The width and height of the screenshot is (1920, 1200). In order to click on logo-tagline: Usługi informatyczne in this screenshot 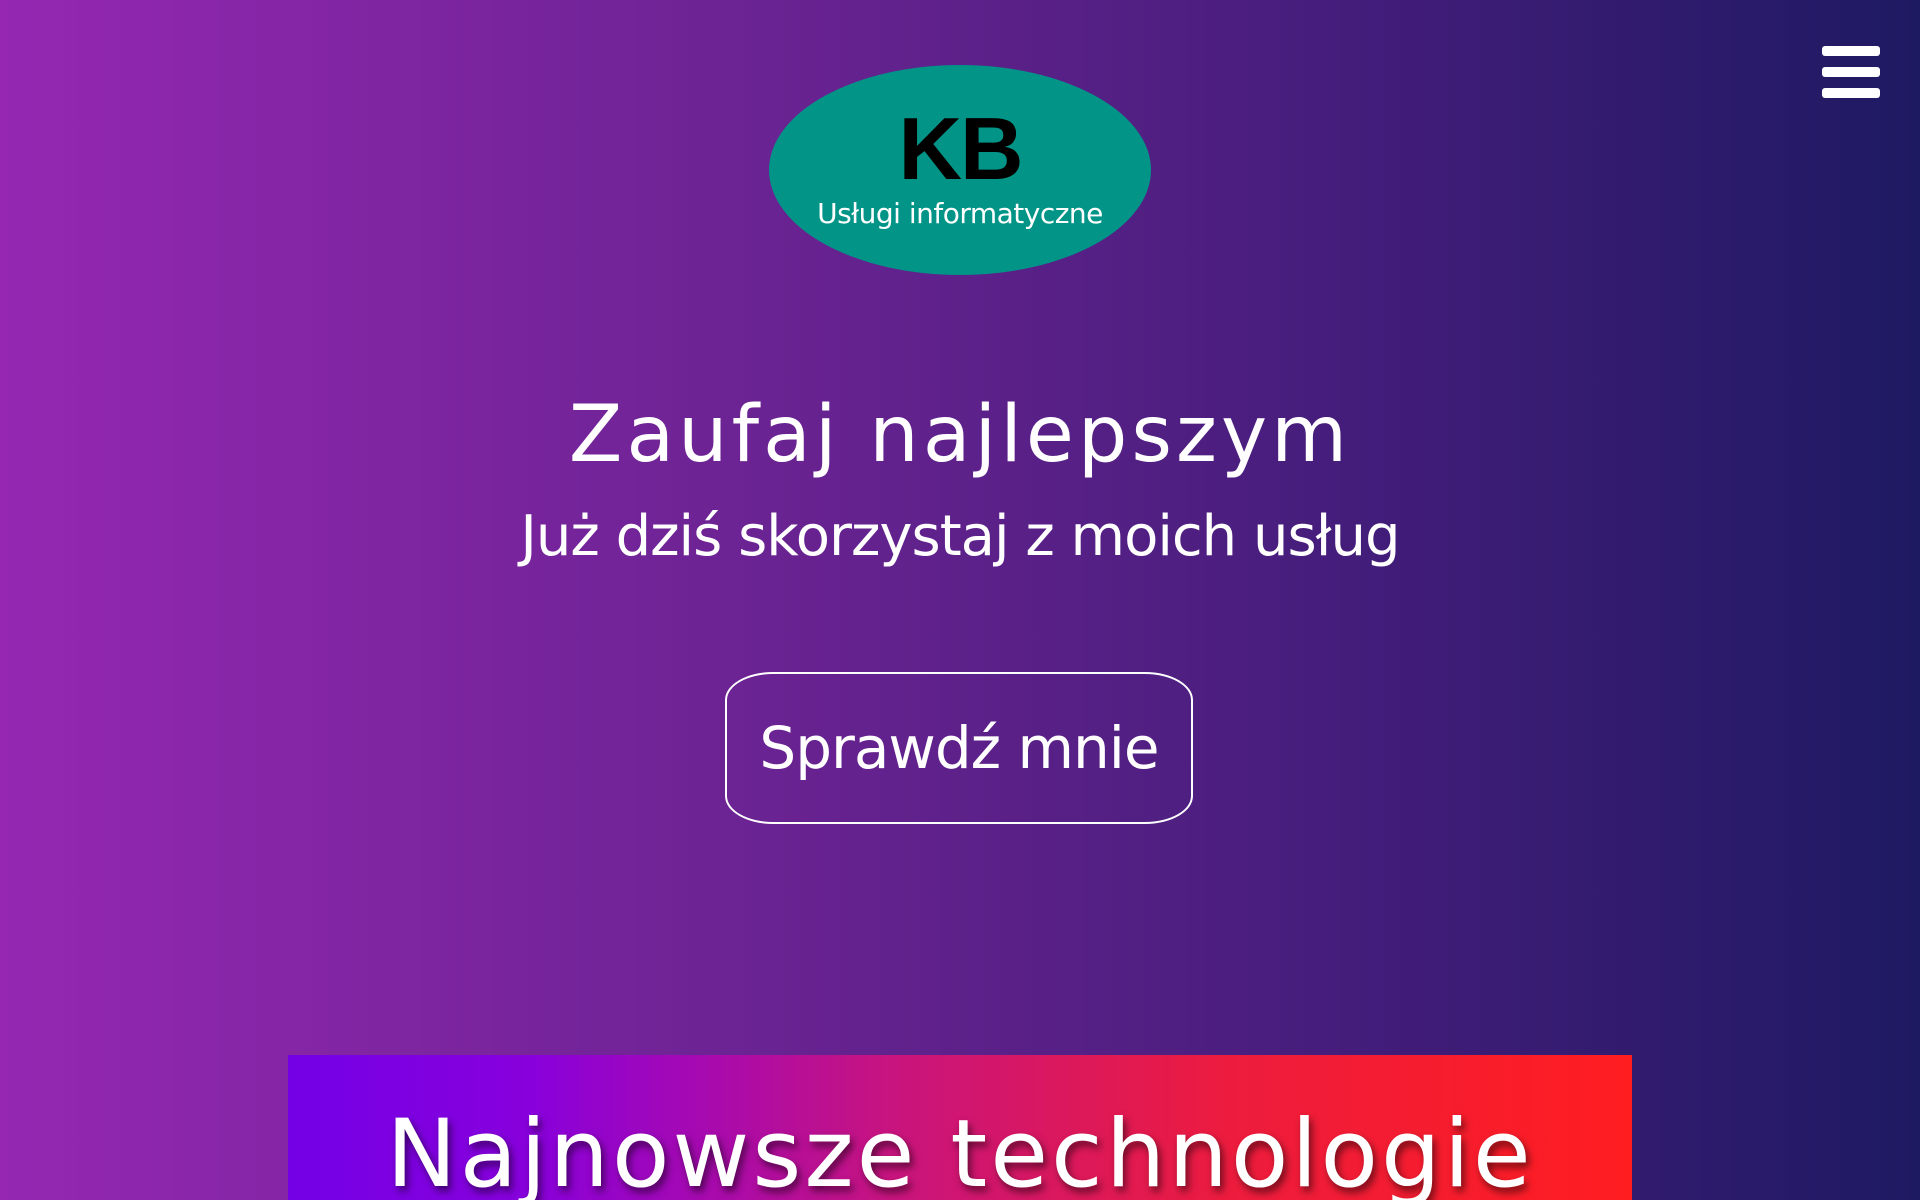, I will do `click(960, 213)`.